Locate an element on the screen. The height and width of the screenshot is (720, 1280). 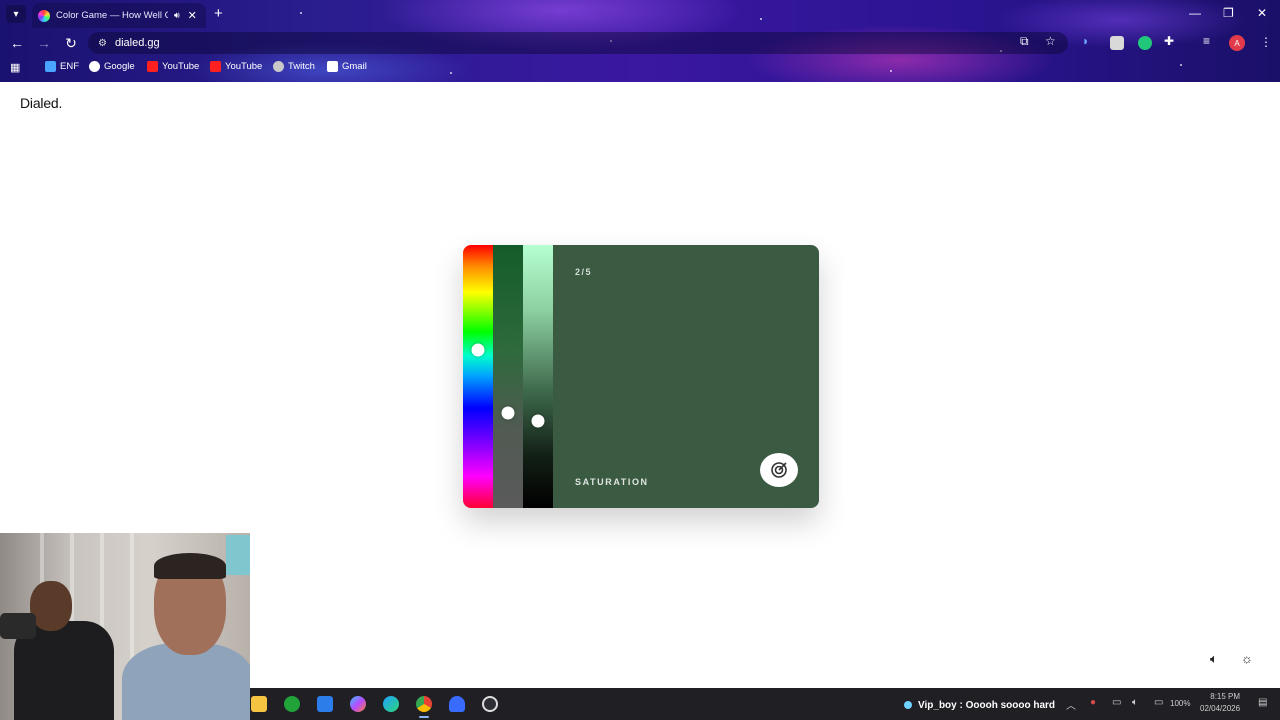
bookmark-label: Twitch is located at coordinates (301, 66).